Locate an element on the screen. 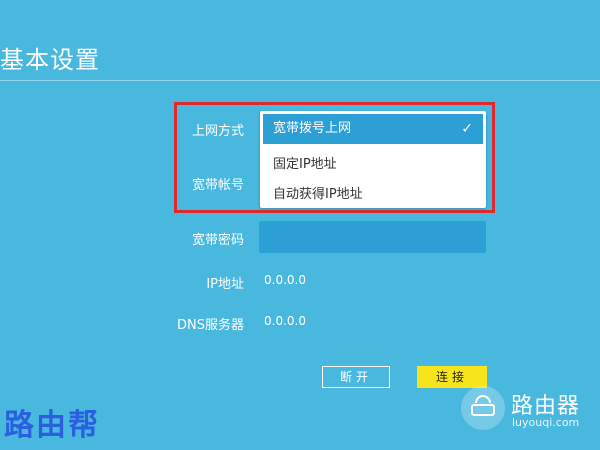  watermark-url: luyouqi.com is located at coordinates (546, 422).